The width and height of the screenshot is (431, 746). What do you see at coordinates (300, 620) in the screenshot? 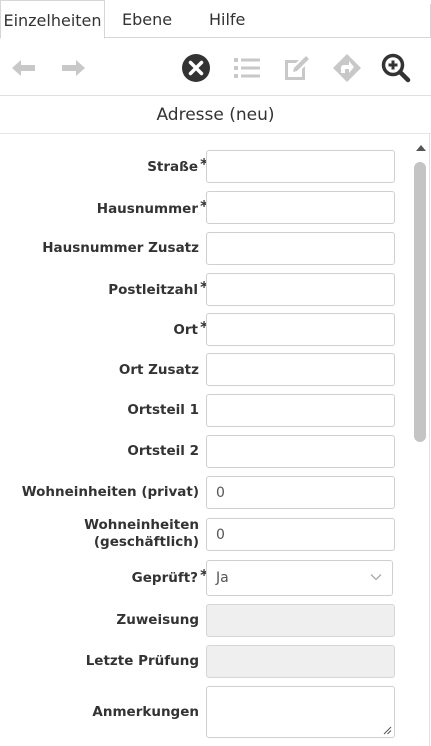
I see `zuweisung-input` at bounding box center [300, 620].